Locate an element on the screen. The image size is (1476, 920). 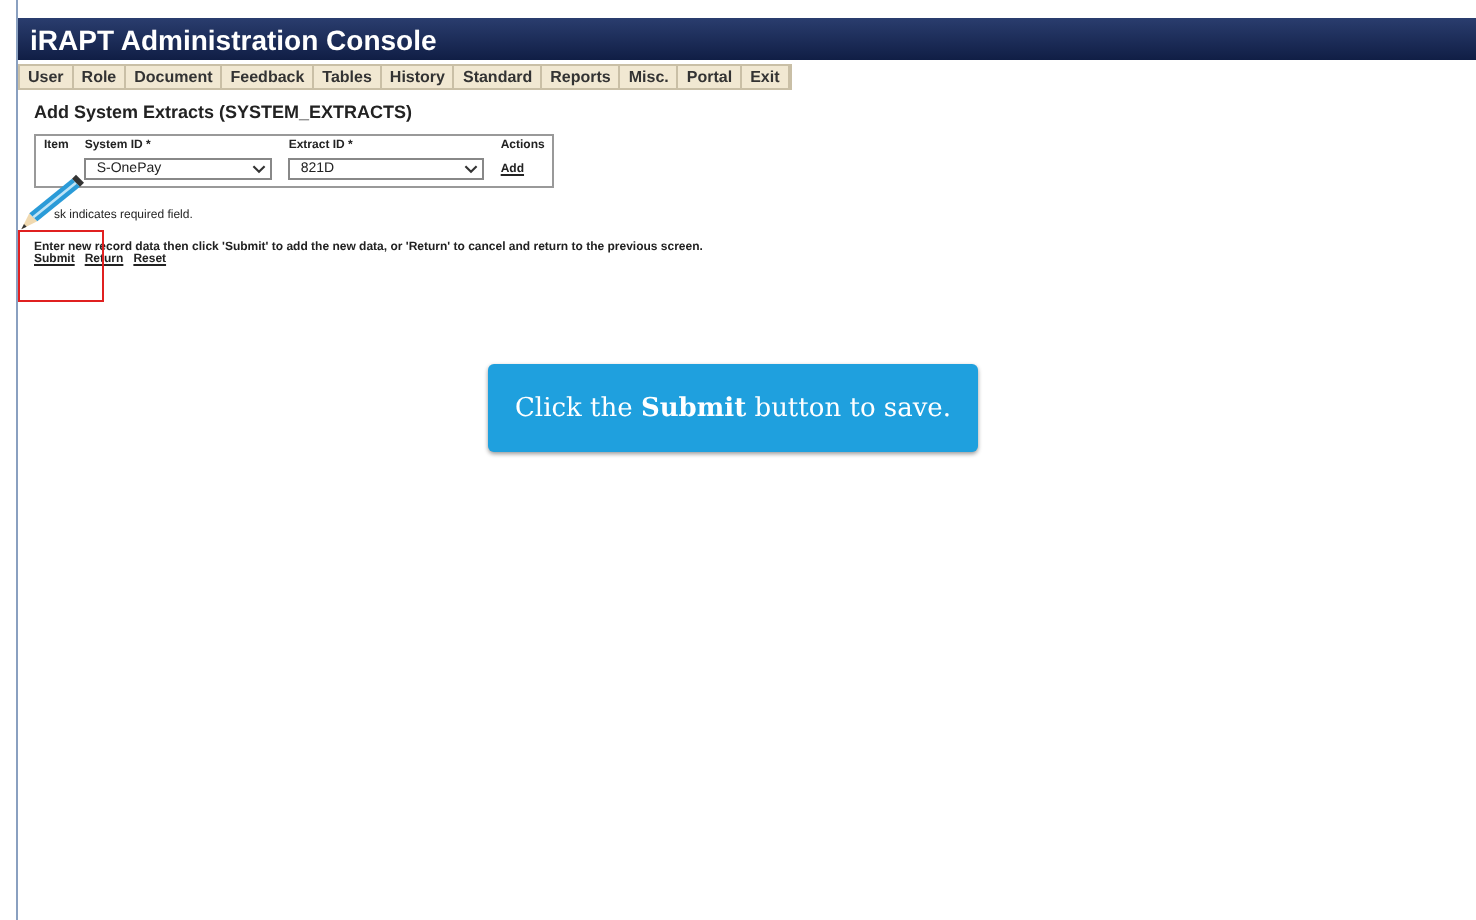
menu-item: Role is located at coordinates (100, 77).